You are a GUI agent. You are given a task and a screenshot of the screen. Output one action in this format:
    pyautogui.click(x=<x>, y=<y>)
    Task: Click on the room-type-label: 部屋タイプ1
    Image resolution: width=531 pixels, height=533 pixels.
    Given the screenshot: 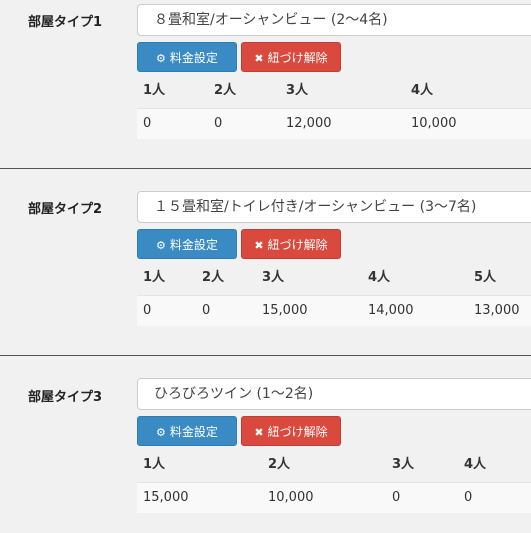 What is the action you would take?
    pyautogui.click(x=65, y=22)
    